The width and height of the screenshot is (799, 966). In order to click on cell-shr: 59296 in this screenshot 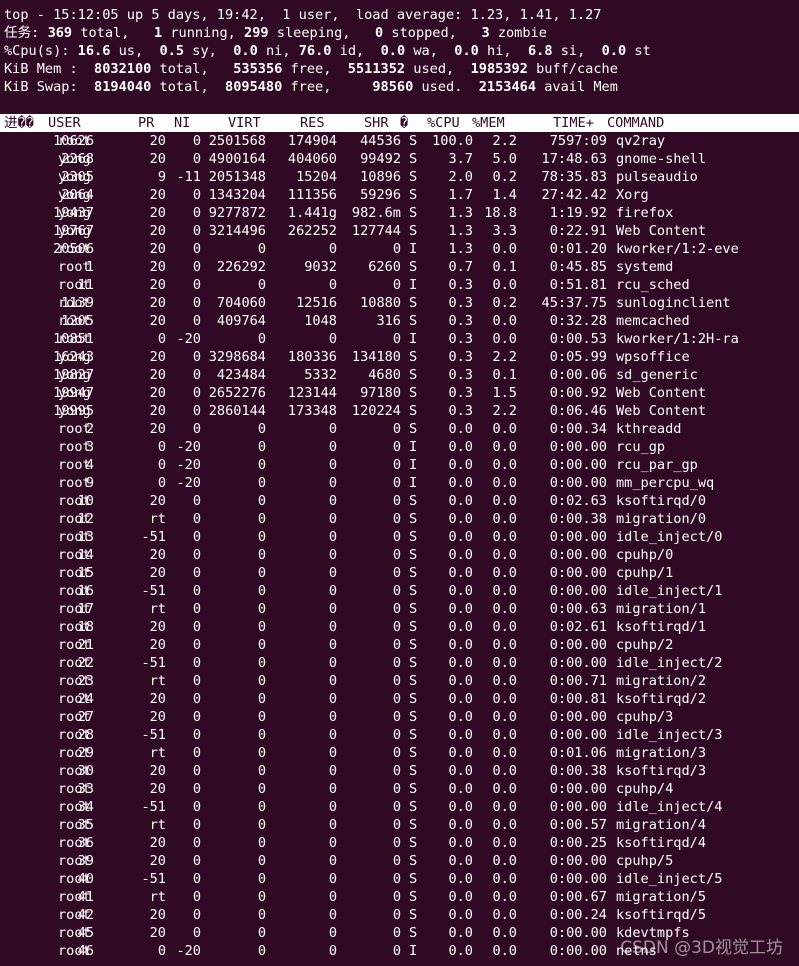, I will do `click(380, 195)`.